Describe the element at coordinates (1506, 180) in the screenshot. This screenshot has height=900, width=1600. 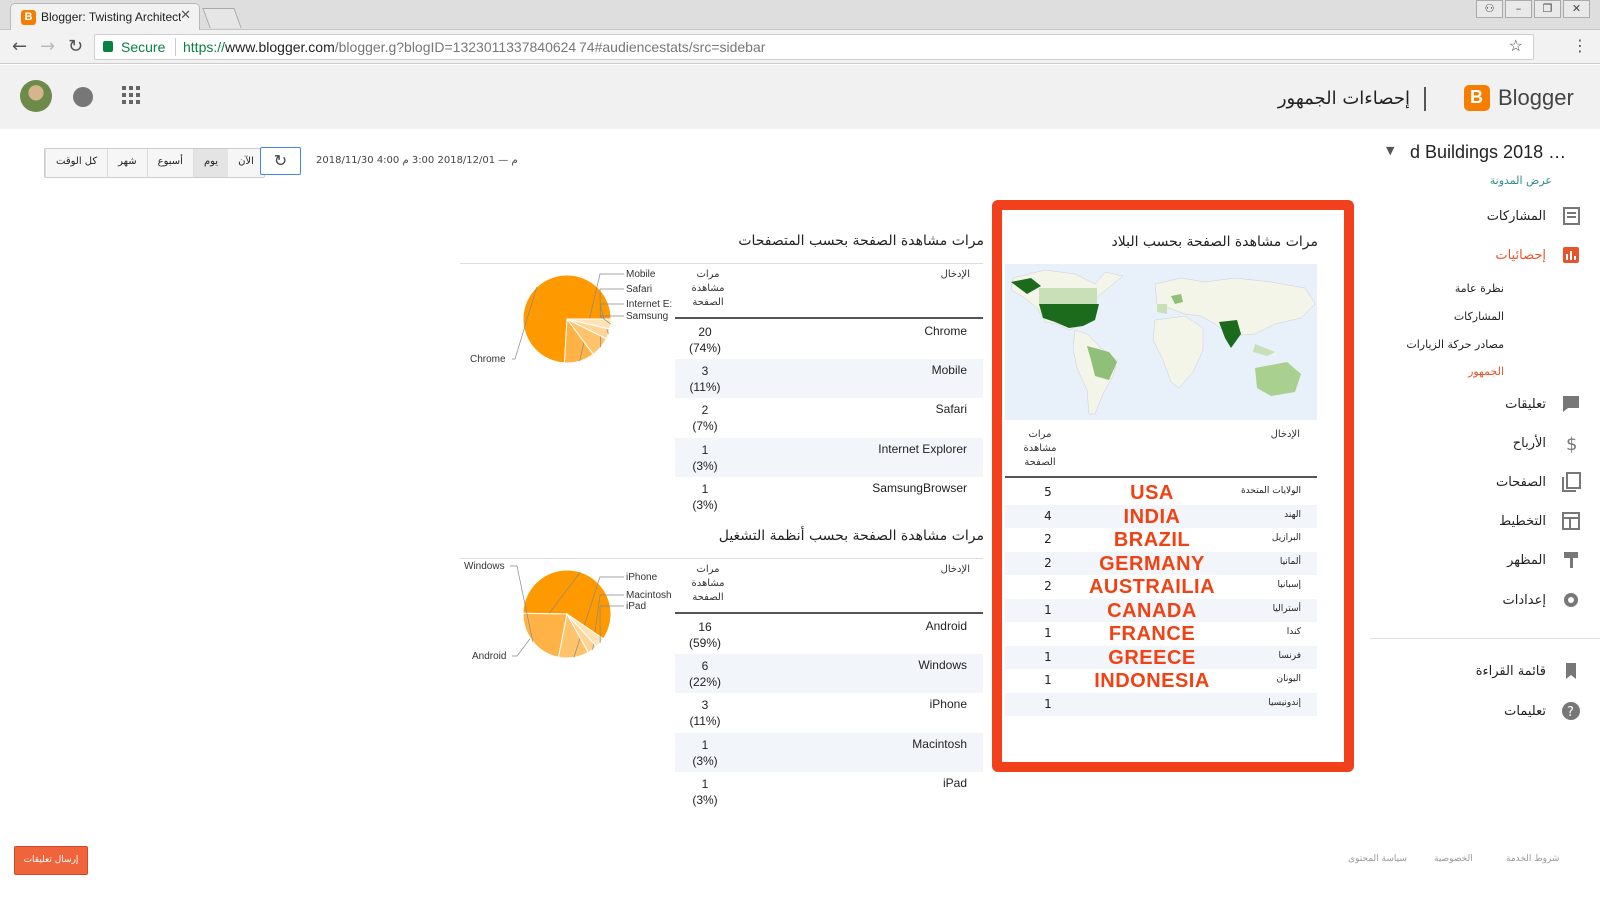
I see `view-blog-link: عرض المدونة` at that location.